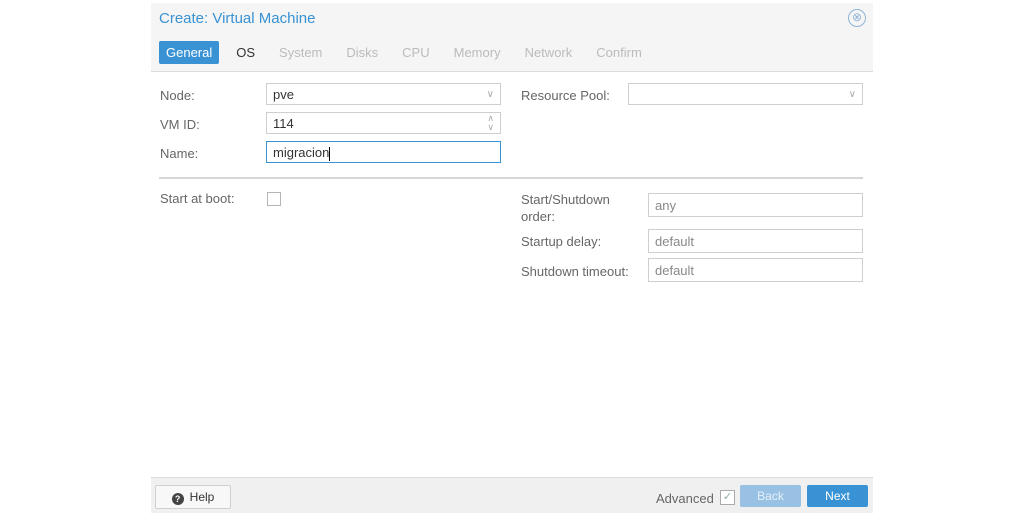 The width and height of the screenshot is (1024, 513). What do you see at coordinates (300, 52) in the screenshot?
I see `tab-system: System` at bounding box center [300, 52].